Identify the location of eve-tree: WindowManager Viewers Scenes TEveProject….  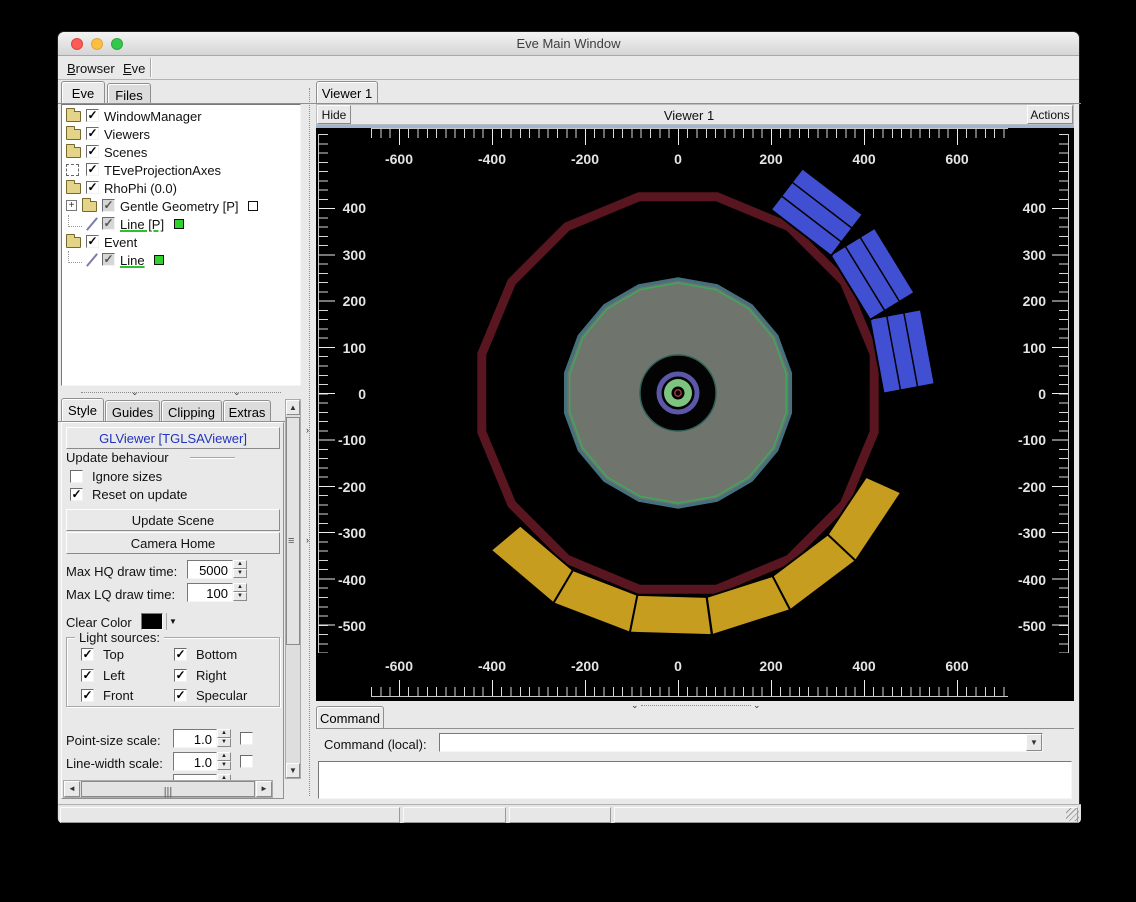
(181, 245).